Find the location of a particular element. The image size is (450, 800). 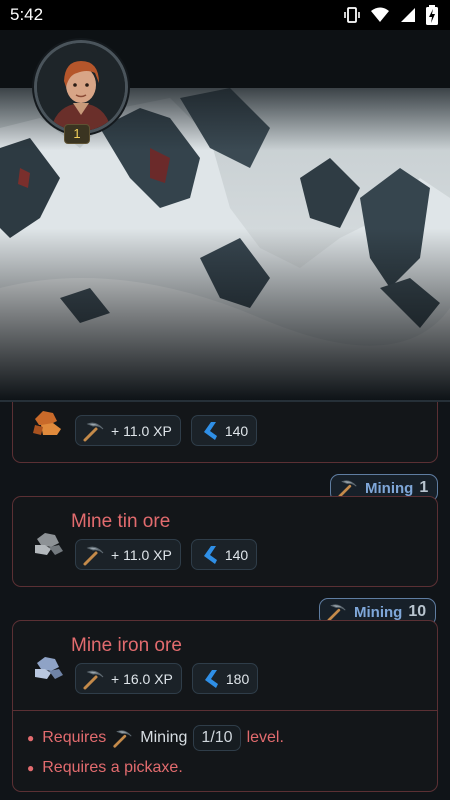

requirement-skill-name: Mining is located at coordinates (164, 737).